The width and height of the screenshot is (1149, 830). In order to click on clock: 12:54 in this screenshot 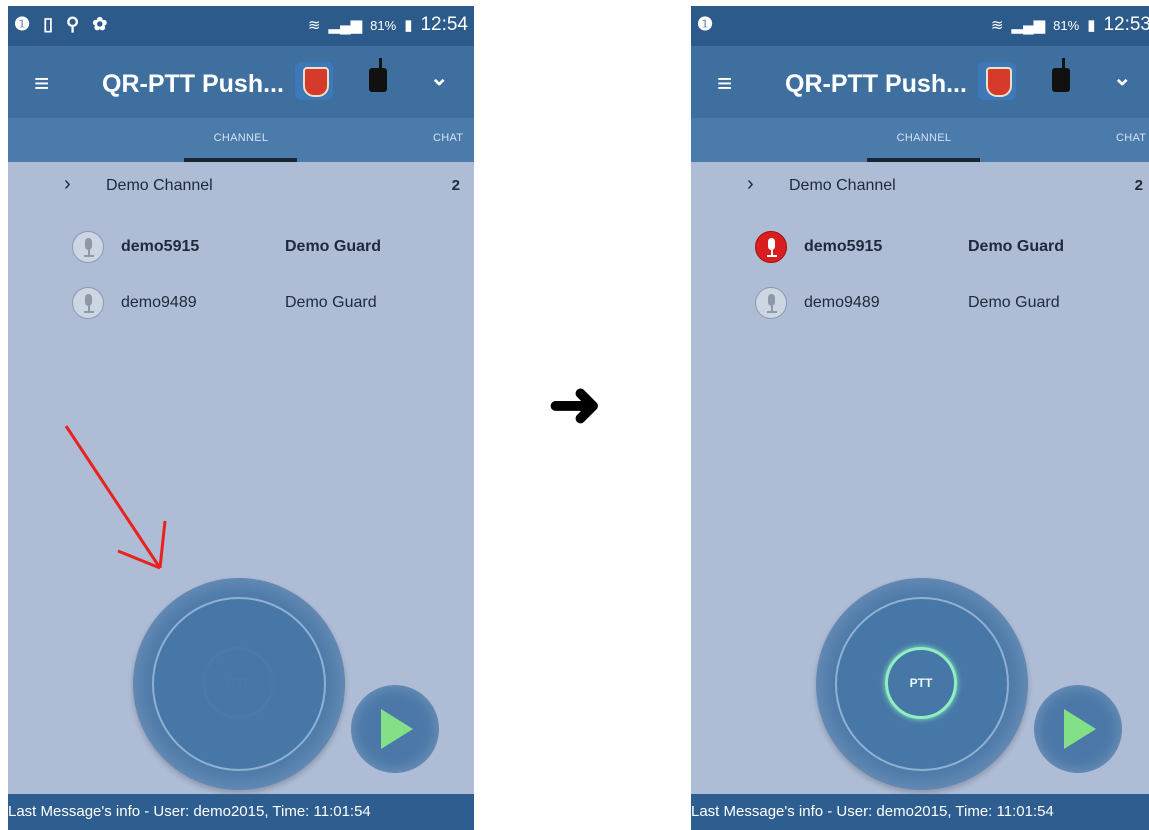, I will do `click(444, 24)`.